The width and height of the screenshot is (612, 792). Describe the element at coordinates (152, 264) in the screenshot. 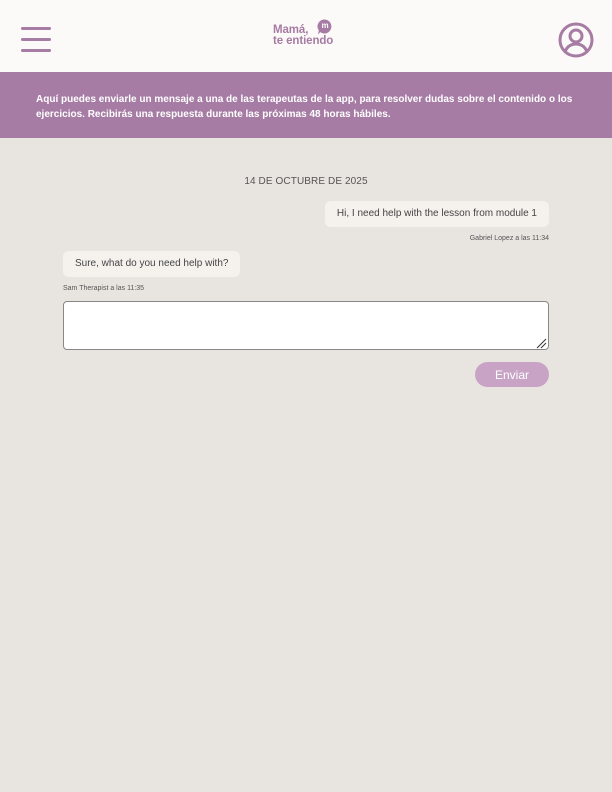

I see `incoming-message-bubble: Sure, what do you need help with?` at that location.